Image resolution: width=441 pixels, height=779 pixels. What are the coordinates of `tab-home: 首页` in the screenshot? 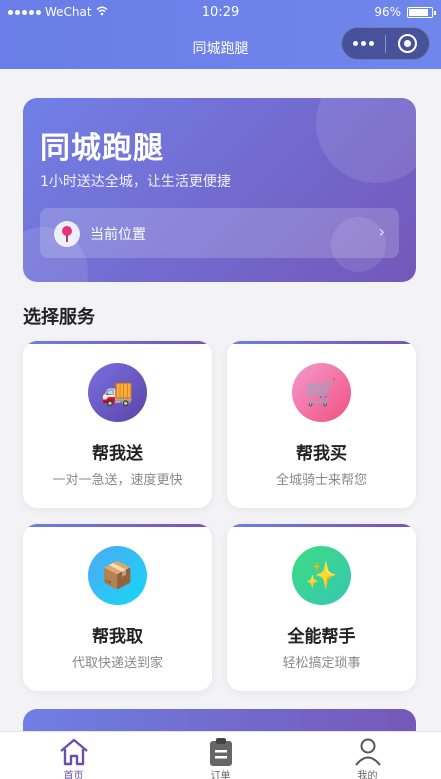 It's located at (73, 755).